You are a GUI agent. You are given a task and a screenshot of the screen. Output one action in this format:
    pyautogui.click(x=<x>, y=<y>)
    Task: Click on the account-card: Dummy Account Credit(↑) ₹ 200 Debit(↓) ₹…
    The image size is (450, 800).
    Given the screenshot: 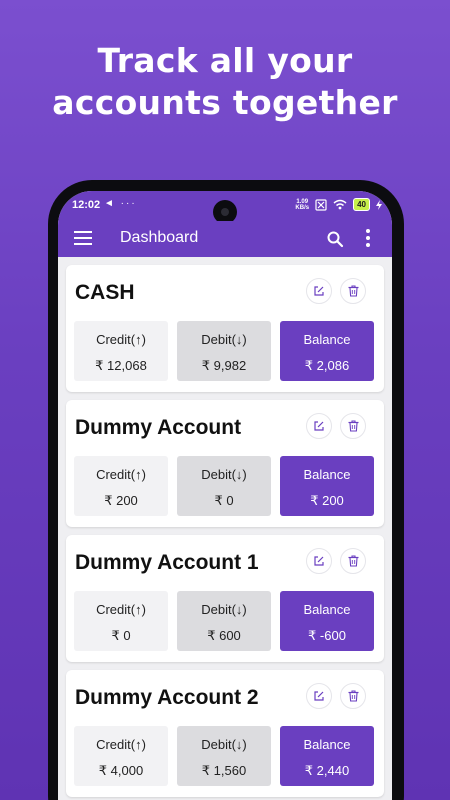 What is the action you would take?
    pyautogui.click(x=225, y=463)
    